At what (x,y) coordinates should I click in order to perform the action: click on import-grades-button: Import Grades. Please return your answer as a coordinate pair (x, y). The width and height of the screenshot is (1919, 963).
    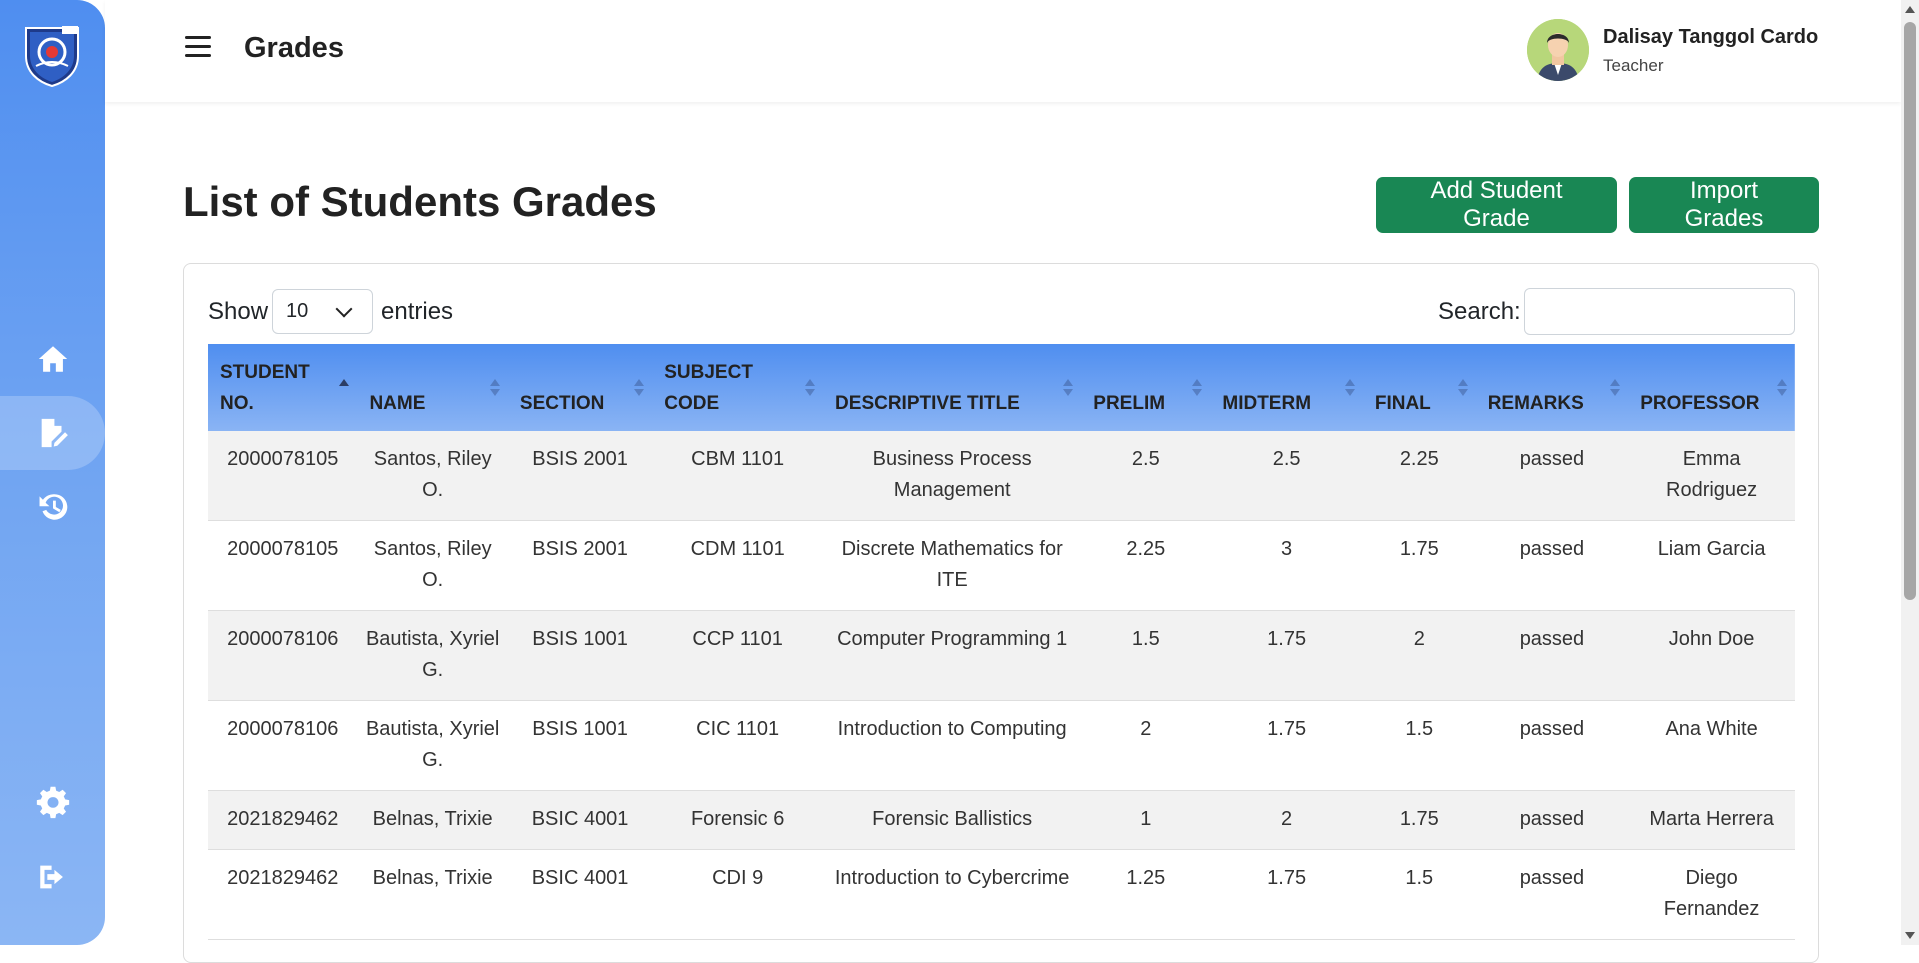
    Looking at the image, I should click on (1724, 205).